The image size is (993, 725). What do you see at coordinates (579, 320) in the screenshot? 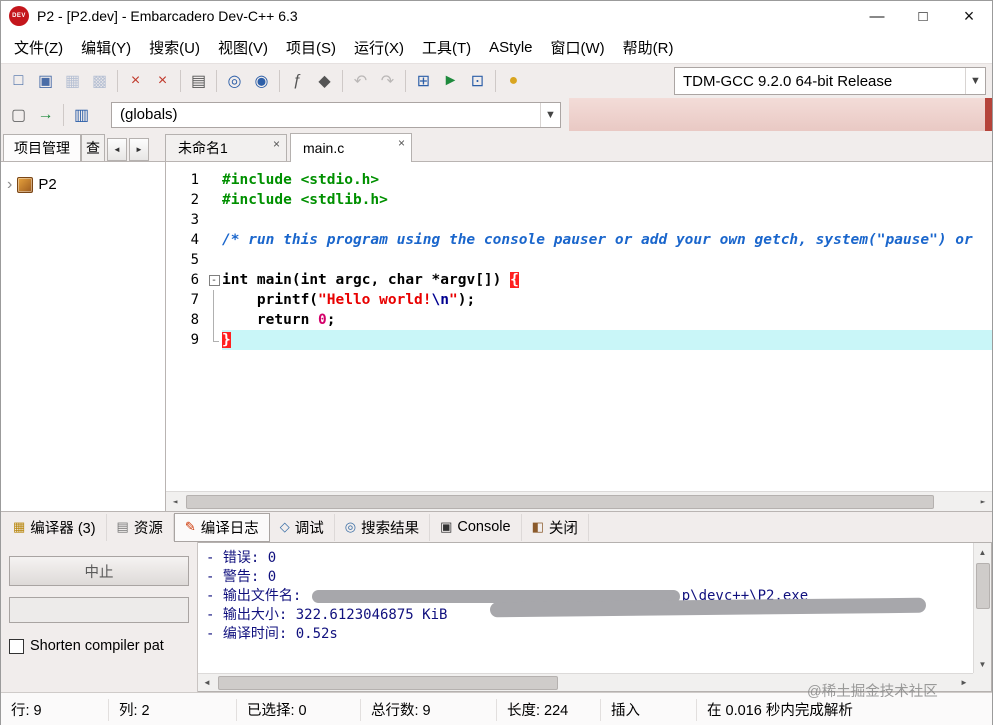
I see `code-line: 8 return 0;` at bounding box center [579, 320].